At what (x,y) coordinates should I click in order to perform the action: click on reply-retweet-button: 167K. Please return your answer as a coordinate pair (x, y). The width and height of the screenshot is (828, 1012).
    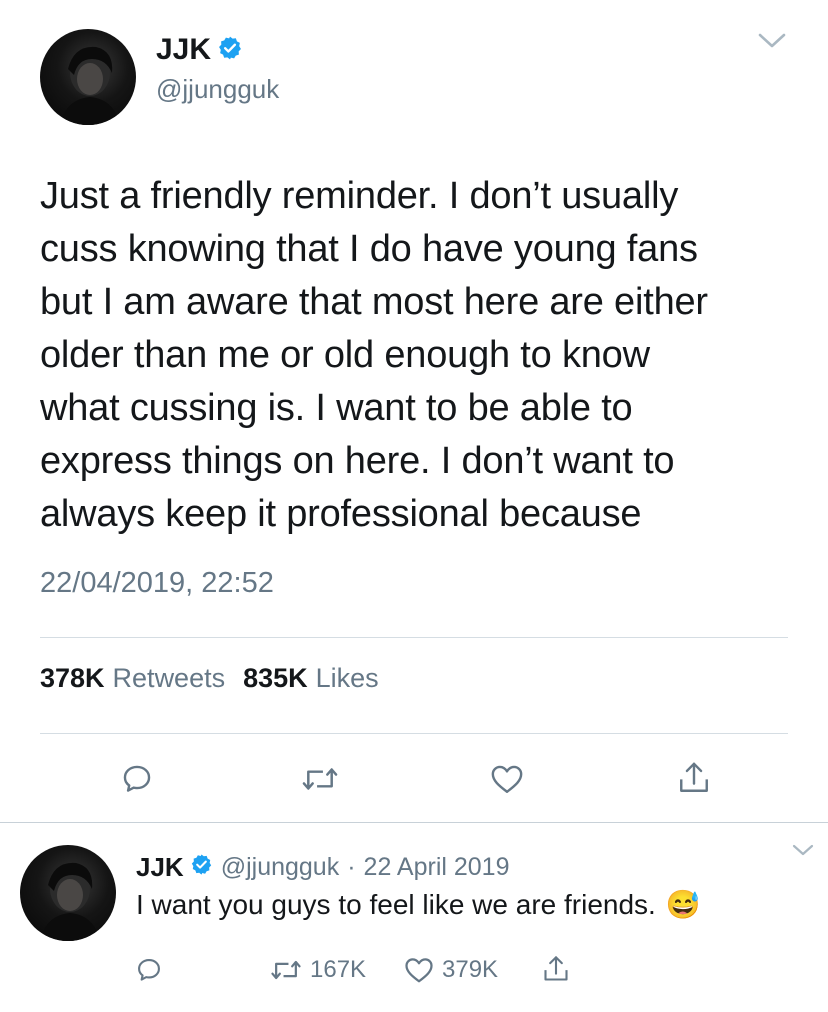
    Looking at the image, I should click on (318, 970).